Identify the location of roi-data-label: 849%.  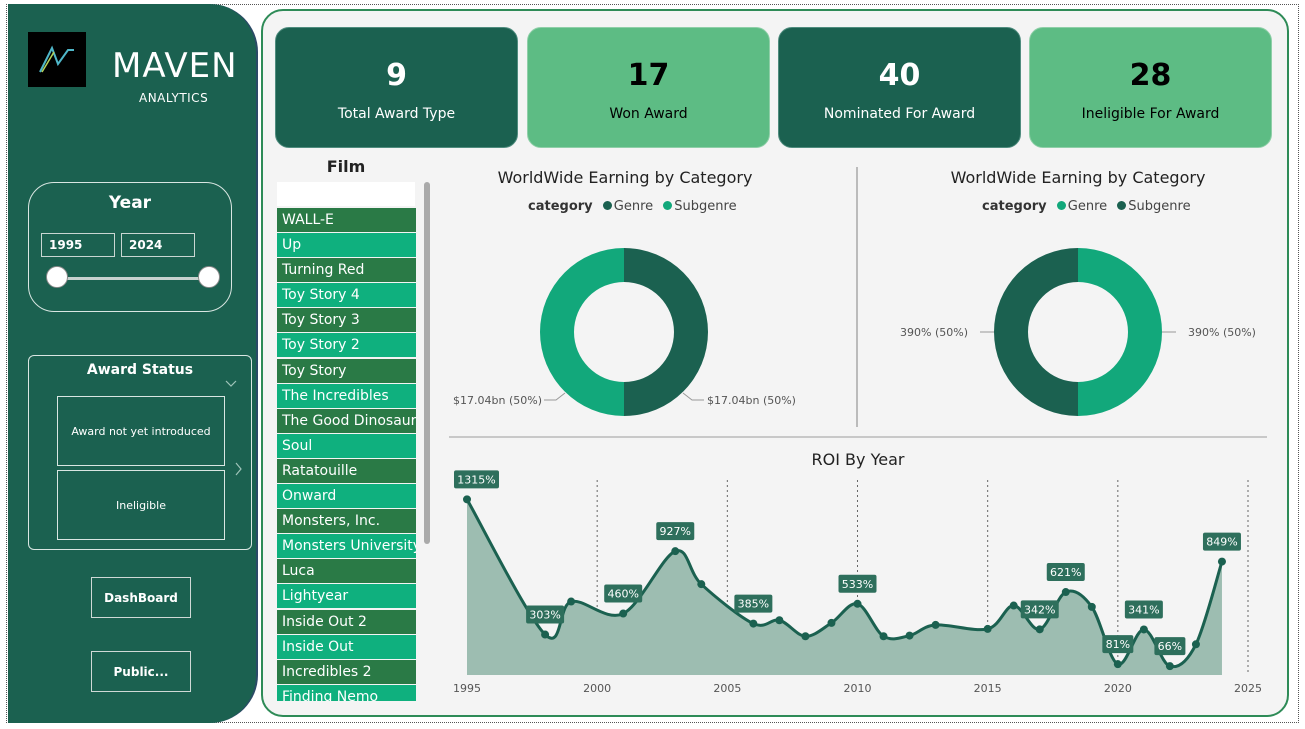
(1221, 542).